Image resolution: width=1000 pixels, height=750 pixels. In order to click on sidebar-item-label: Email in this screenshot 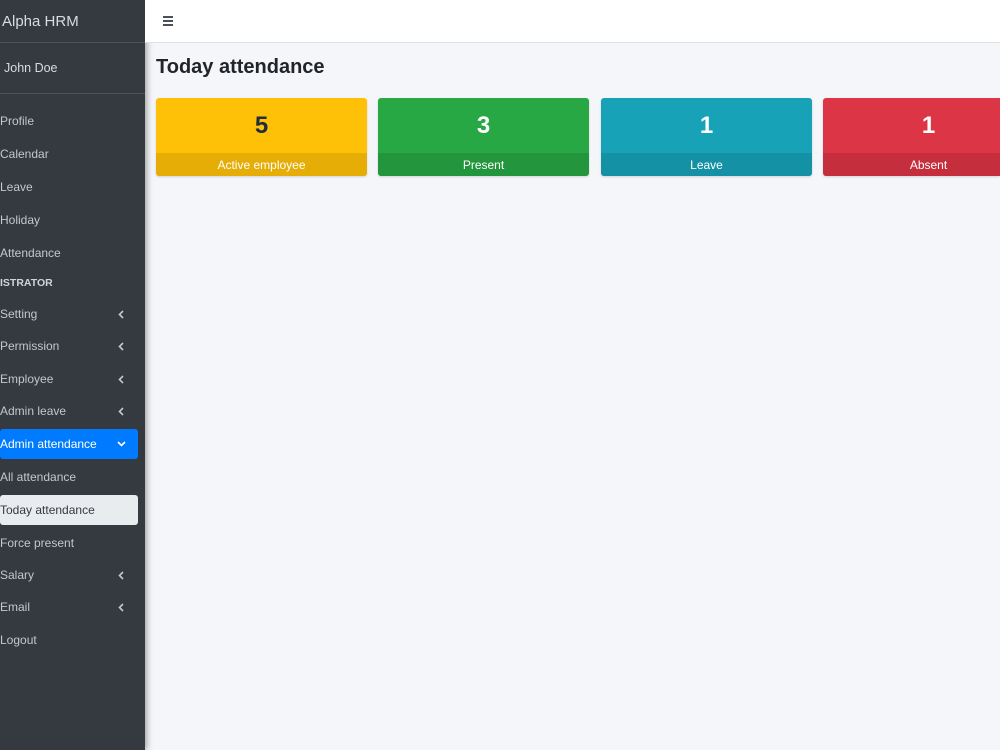, I will do `click(15, 607)`.